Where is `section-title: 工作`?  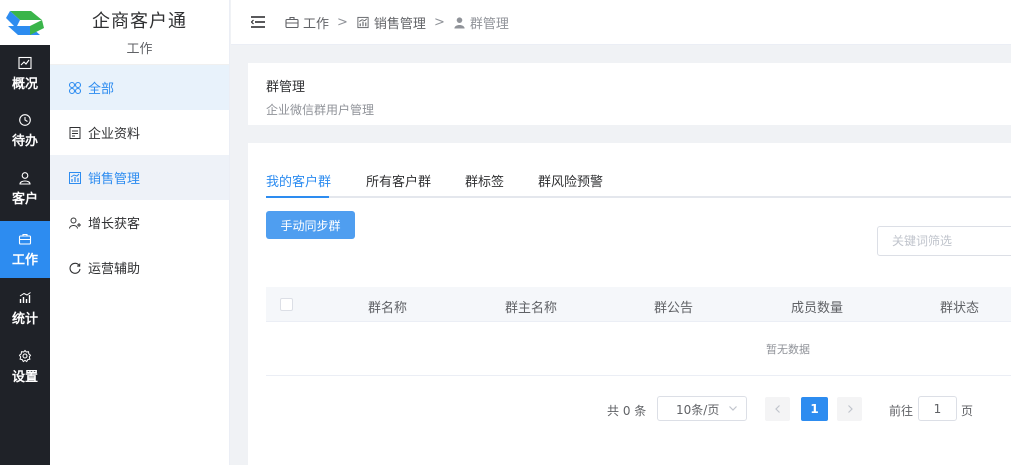
section-title: 工作 is located at coordinates (139, 49).